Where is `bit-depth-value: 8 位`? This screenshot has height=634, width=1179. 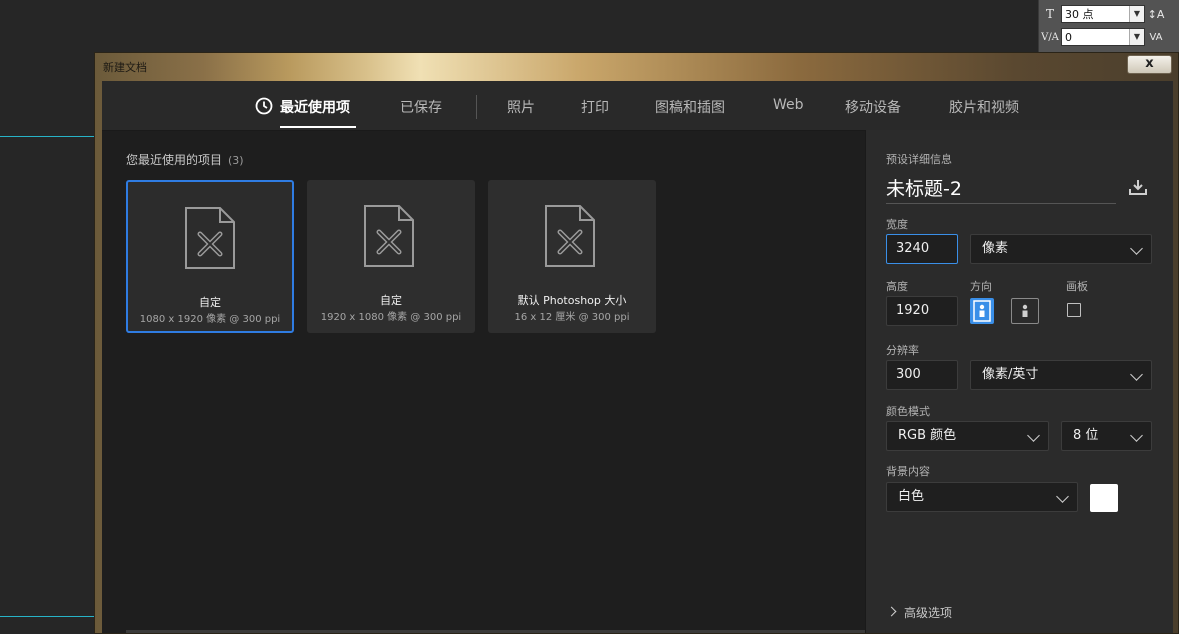 bit-depth-value: 8 位 is located at coordinates (1086, 435).